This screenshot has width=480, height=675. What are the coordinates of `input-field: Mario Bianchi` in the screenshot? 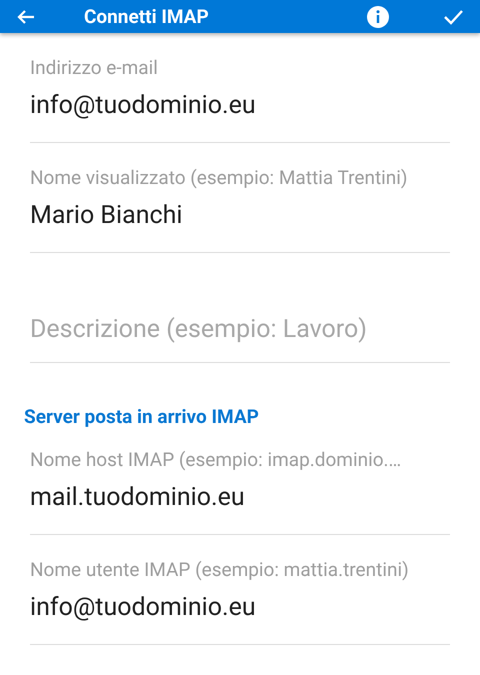 It's located at (106, 215).